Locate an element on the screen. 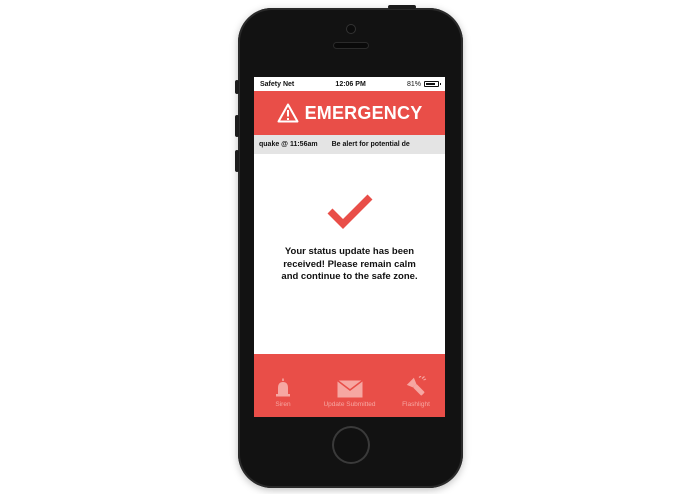 The width and height of the screenshot is (695, 494). tab-update-submitted: Update Submitted is located at coordinates (350, 385).